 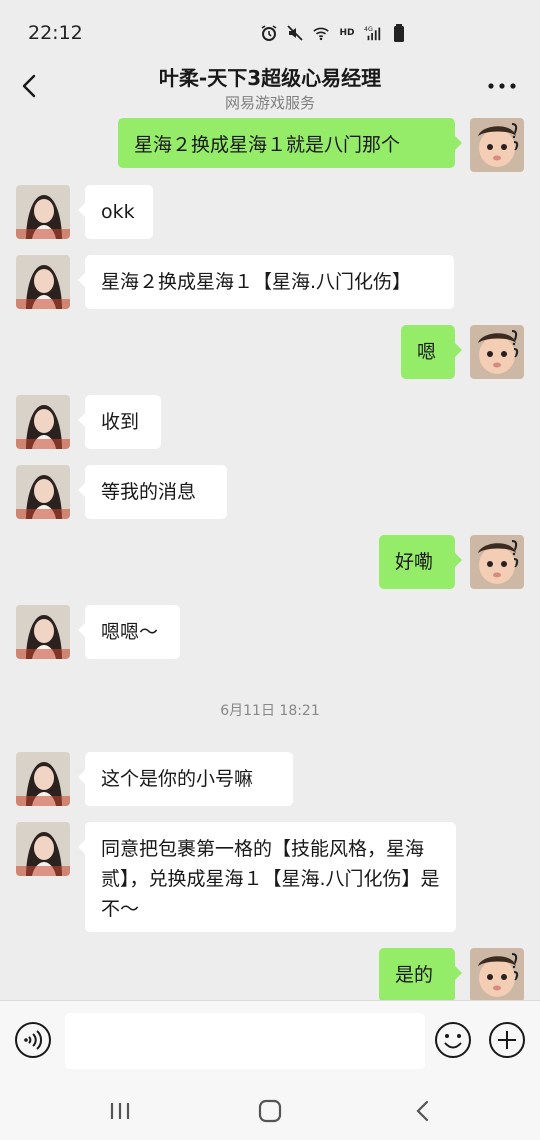 What do you see at coordinates (347, 33) in the screenshot?
I see `hd-label: HD` at bounding box center [347, 33].